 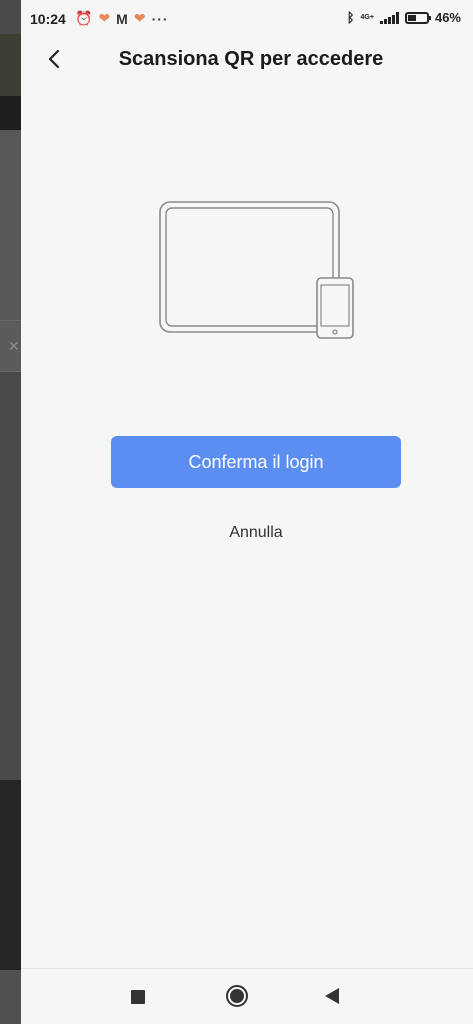 I want to click on cancel-button: Annulla, so click(x=256, y=533).